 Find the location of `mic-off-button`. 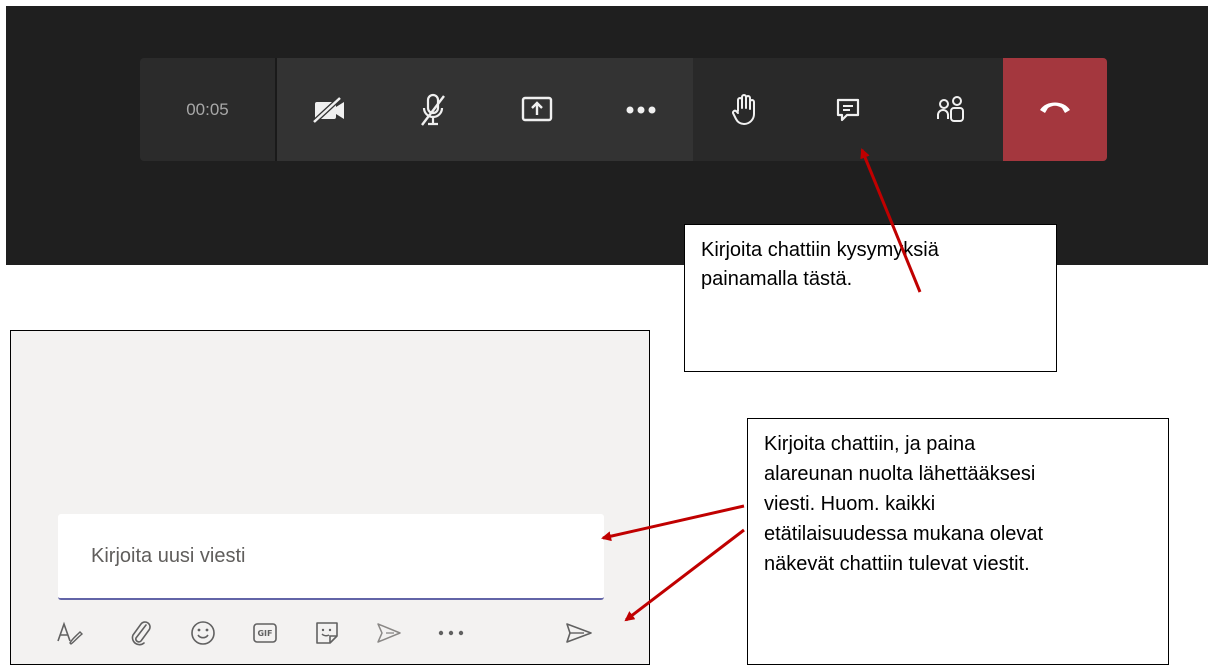

mic-off-button is located at coordinates (433, 109).